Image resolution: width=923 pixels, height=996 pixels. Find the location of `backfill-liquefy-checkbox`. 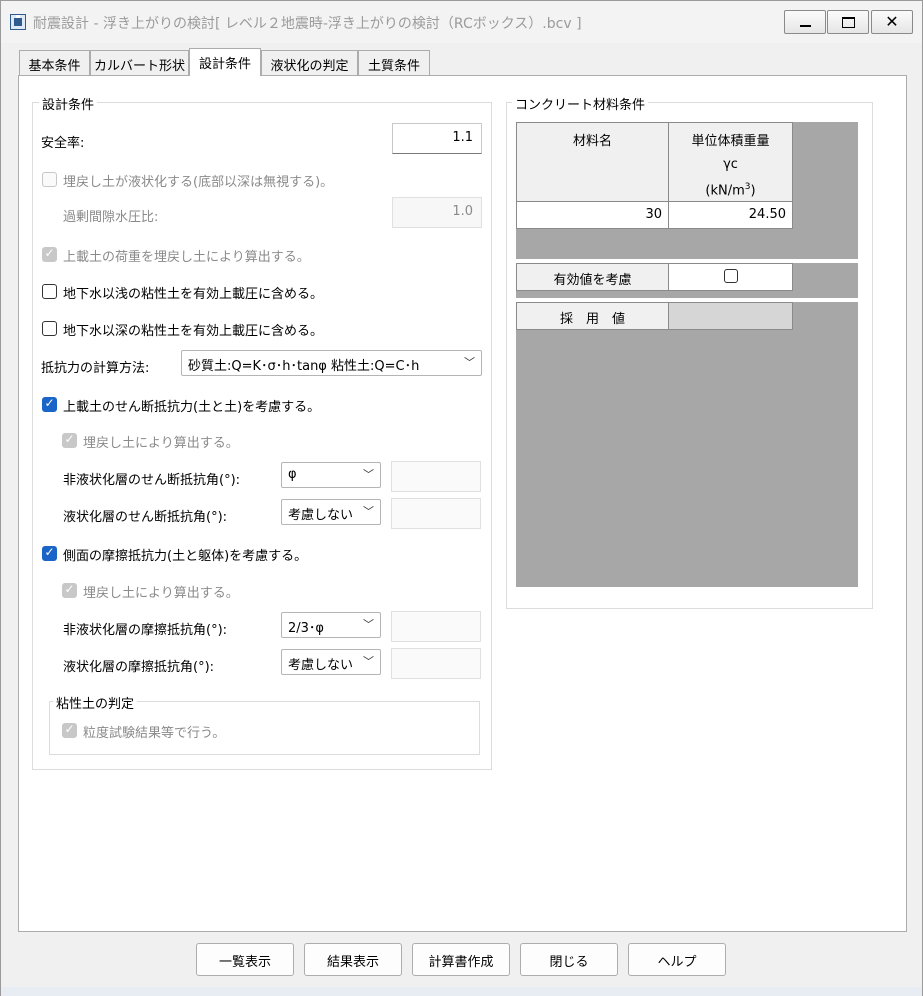

backfill-liquefy-checkbox is located at coordinates (49, 179).